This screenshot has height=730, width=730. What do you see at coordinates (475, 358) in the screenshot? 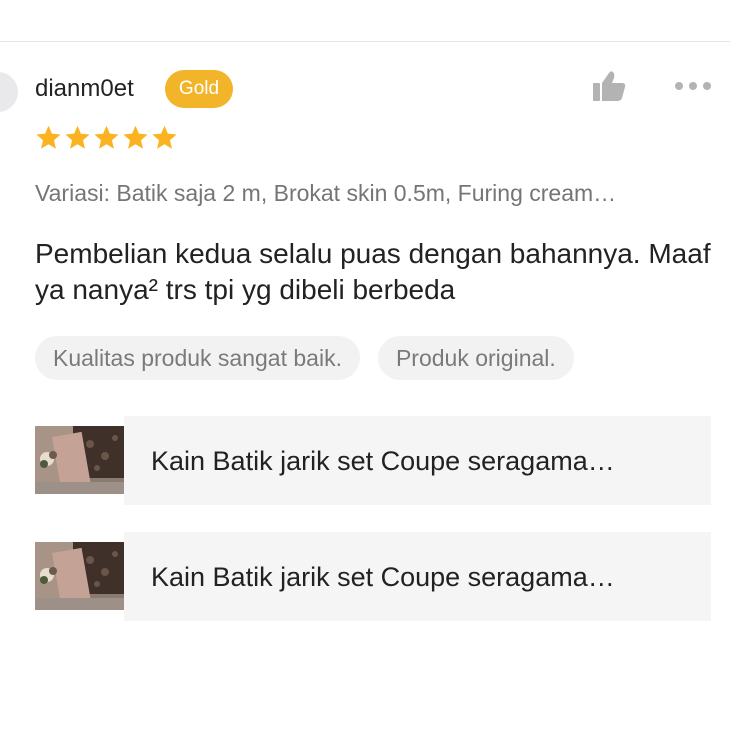
I see `tag-original: Produk original.` at bounding box center [475, 358].